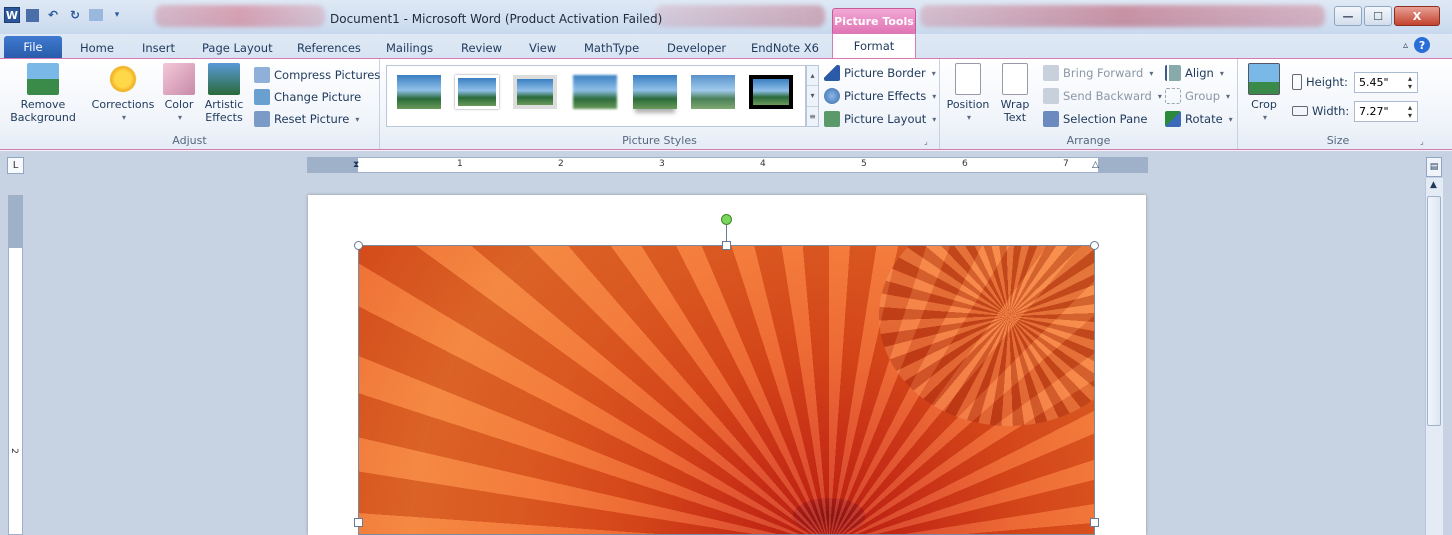 The image size is (1452, 535). What do you see at coordinates (1102, 96) in the screenshot?
I see `send-backward-button: Send Backward ▾` at bounding box center [1102, 96].